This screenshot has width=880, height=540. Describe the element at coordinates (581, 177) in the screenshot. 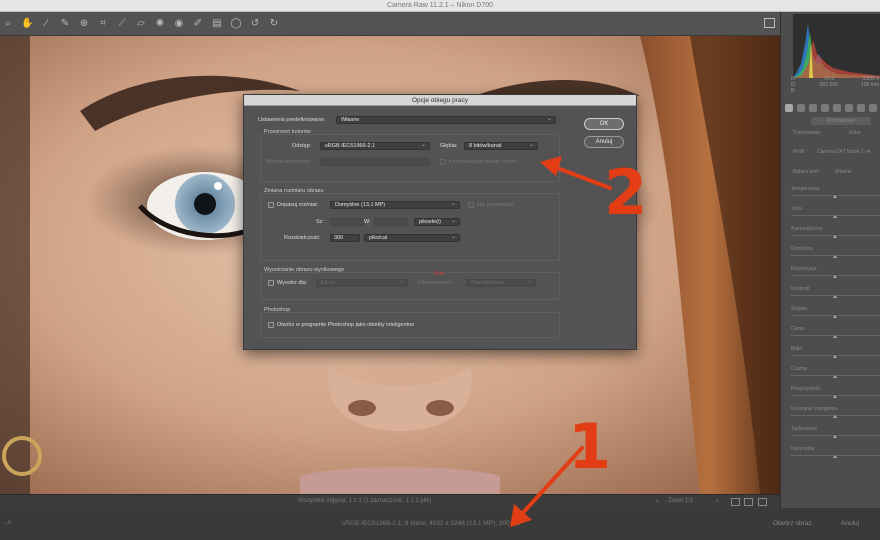

I see `arrow-2-shaft` at that location.